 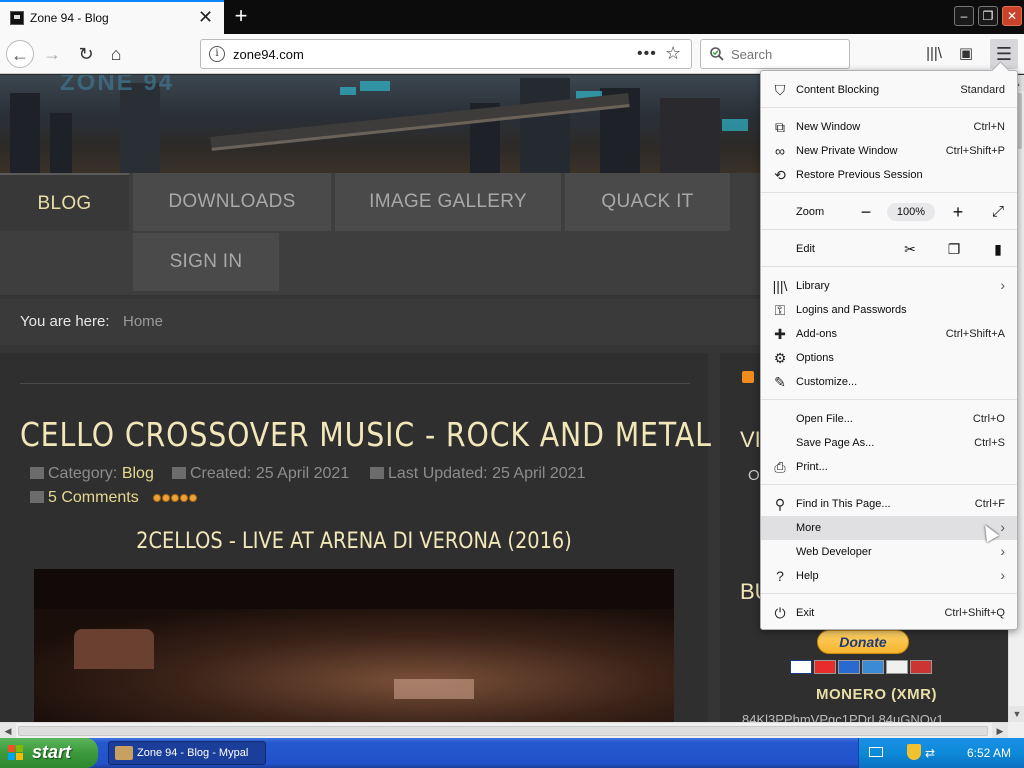 What do you see at coordinates (988, 16) in the screenshot?
I see `maximize-button: ❐` at bounding box center [988, 16].